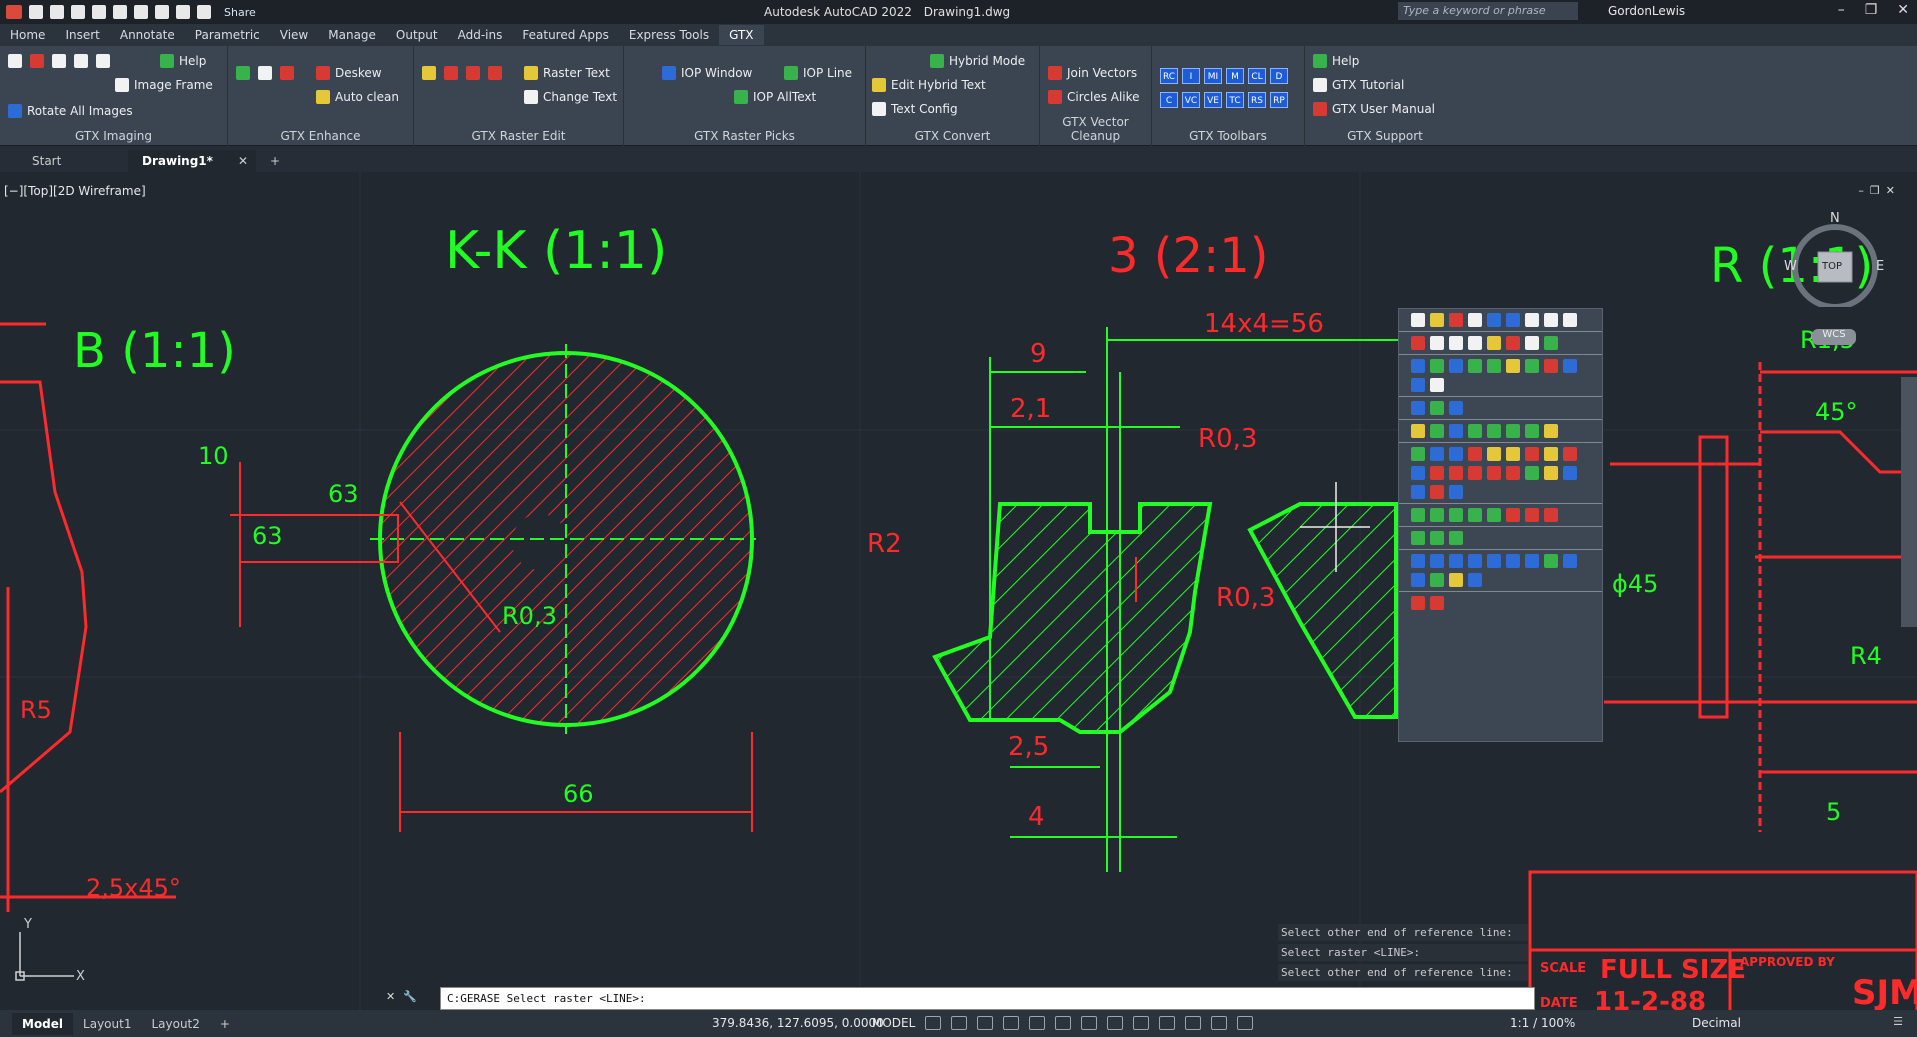 The width and height of the screenshot is (1917, 1037). What do you see at coordinates (1219, 1023) in the screenshot?
I see `annotation-visibility-icon` at bounding box center [1219, 1023].